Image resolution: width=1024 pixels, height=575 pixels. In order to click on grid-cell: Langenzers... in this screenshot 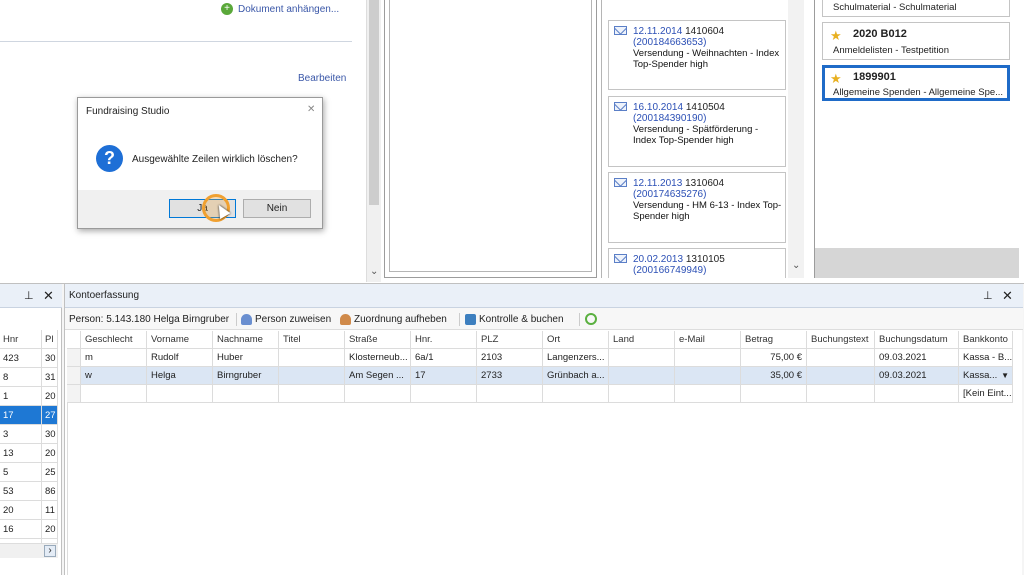, I will do `click(576, 358)`.